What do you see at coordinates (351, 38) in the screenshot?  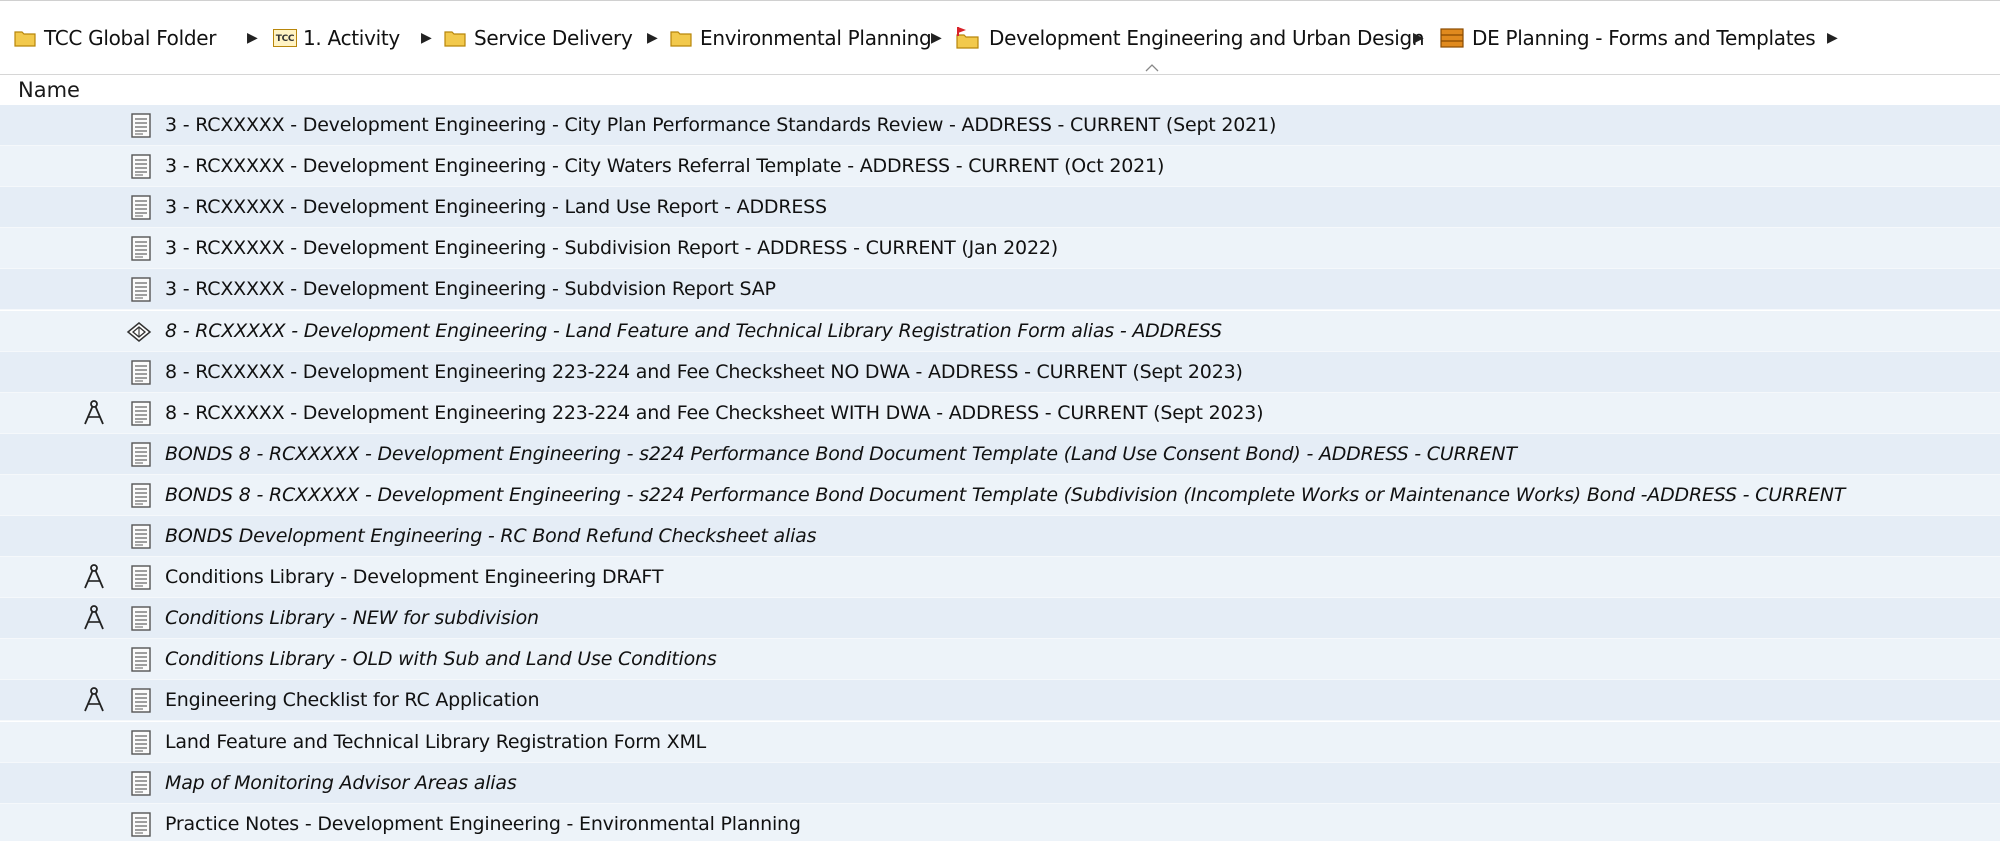 I see `breadcrumb-label: 1. Activity` at bounding box center [351, 38].